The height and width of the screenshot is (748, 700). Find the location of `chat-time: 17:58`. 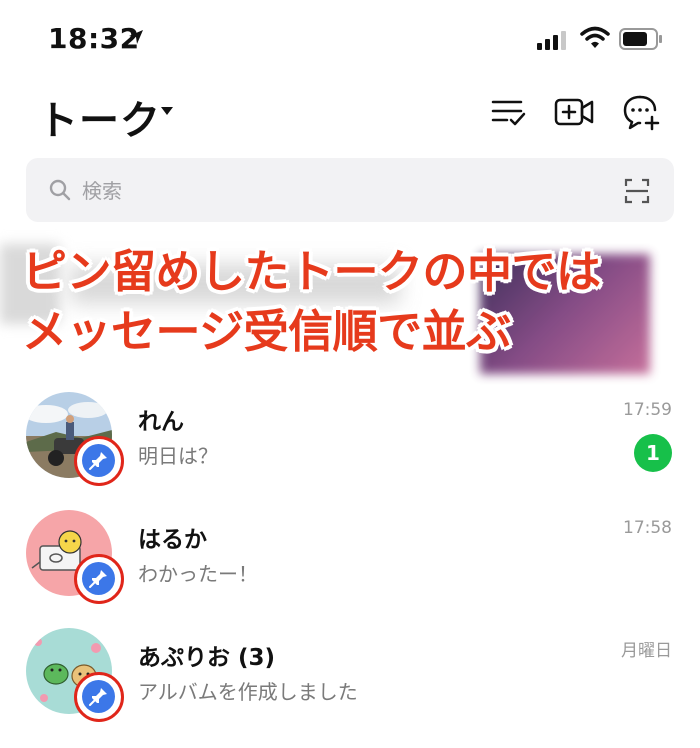

chat-time: 17:58 is located at coordinates (647, 528).